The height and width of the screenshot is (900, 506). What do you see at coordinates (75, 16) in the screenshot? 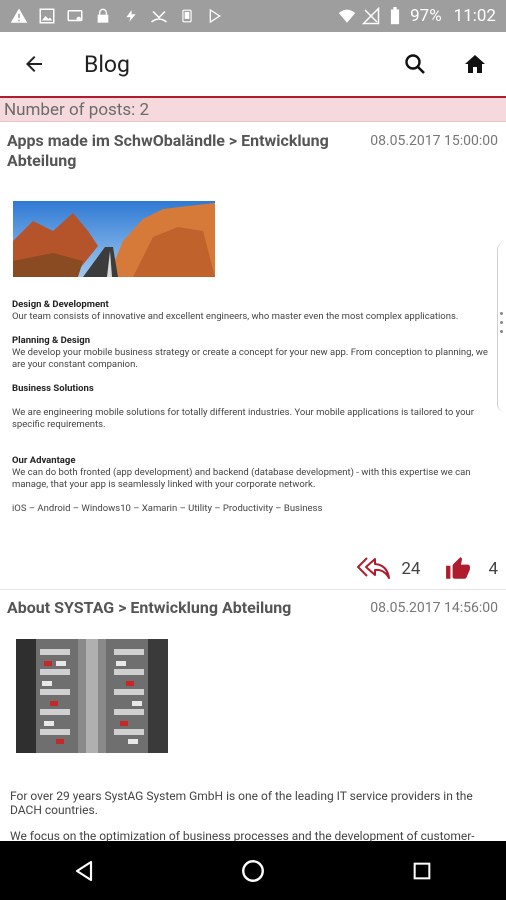
I see `cast-icon` at bounding box center [75, 16].